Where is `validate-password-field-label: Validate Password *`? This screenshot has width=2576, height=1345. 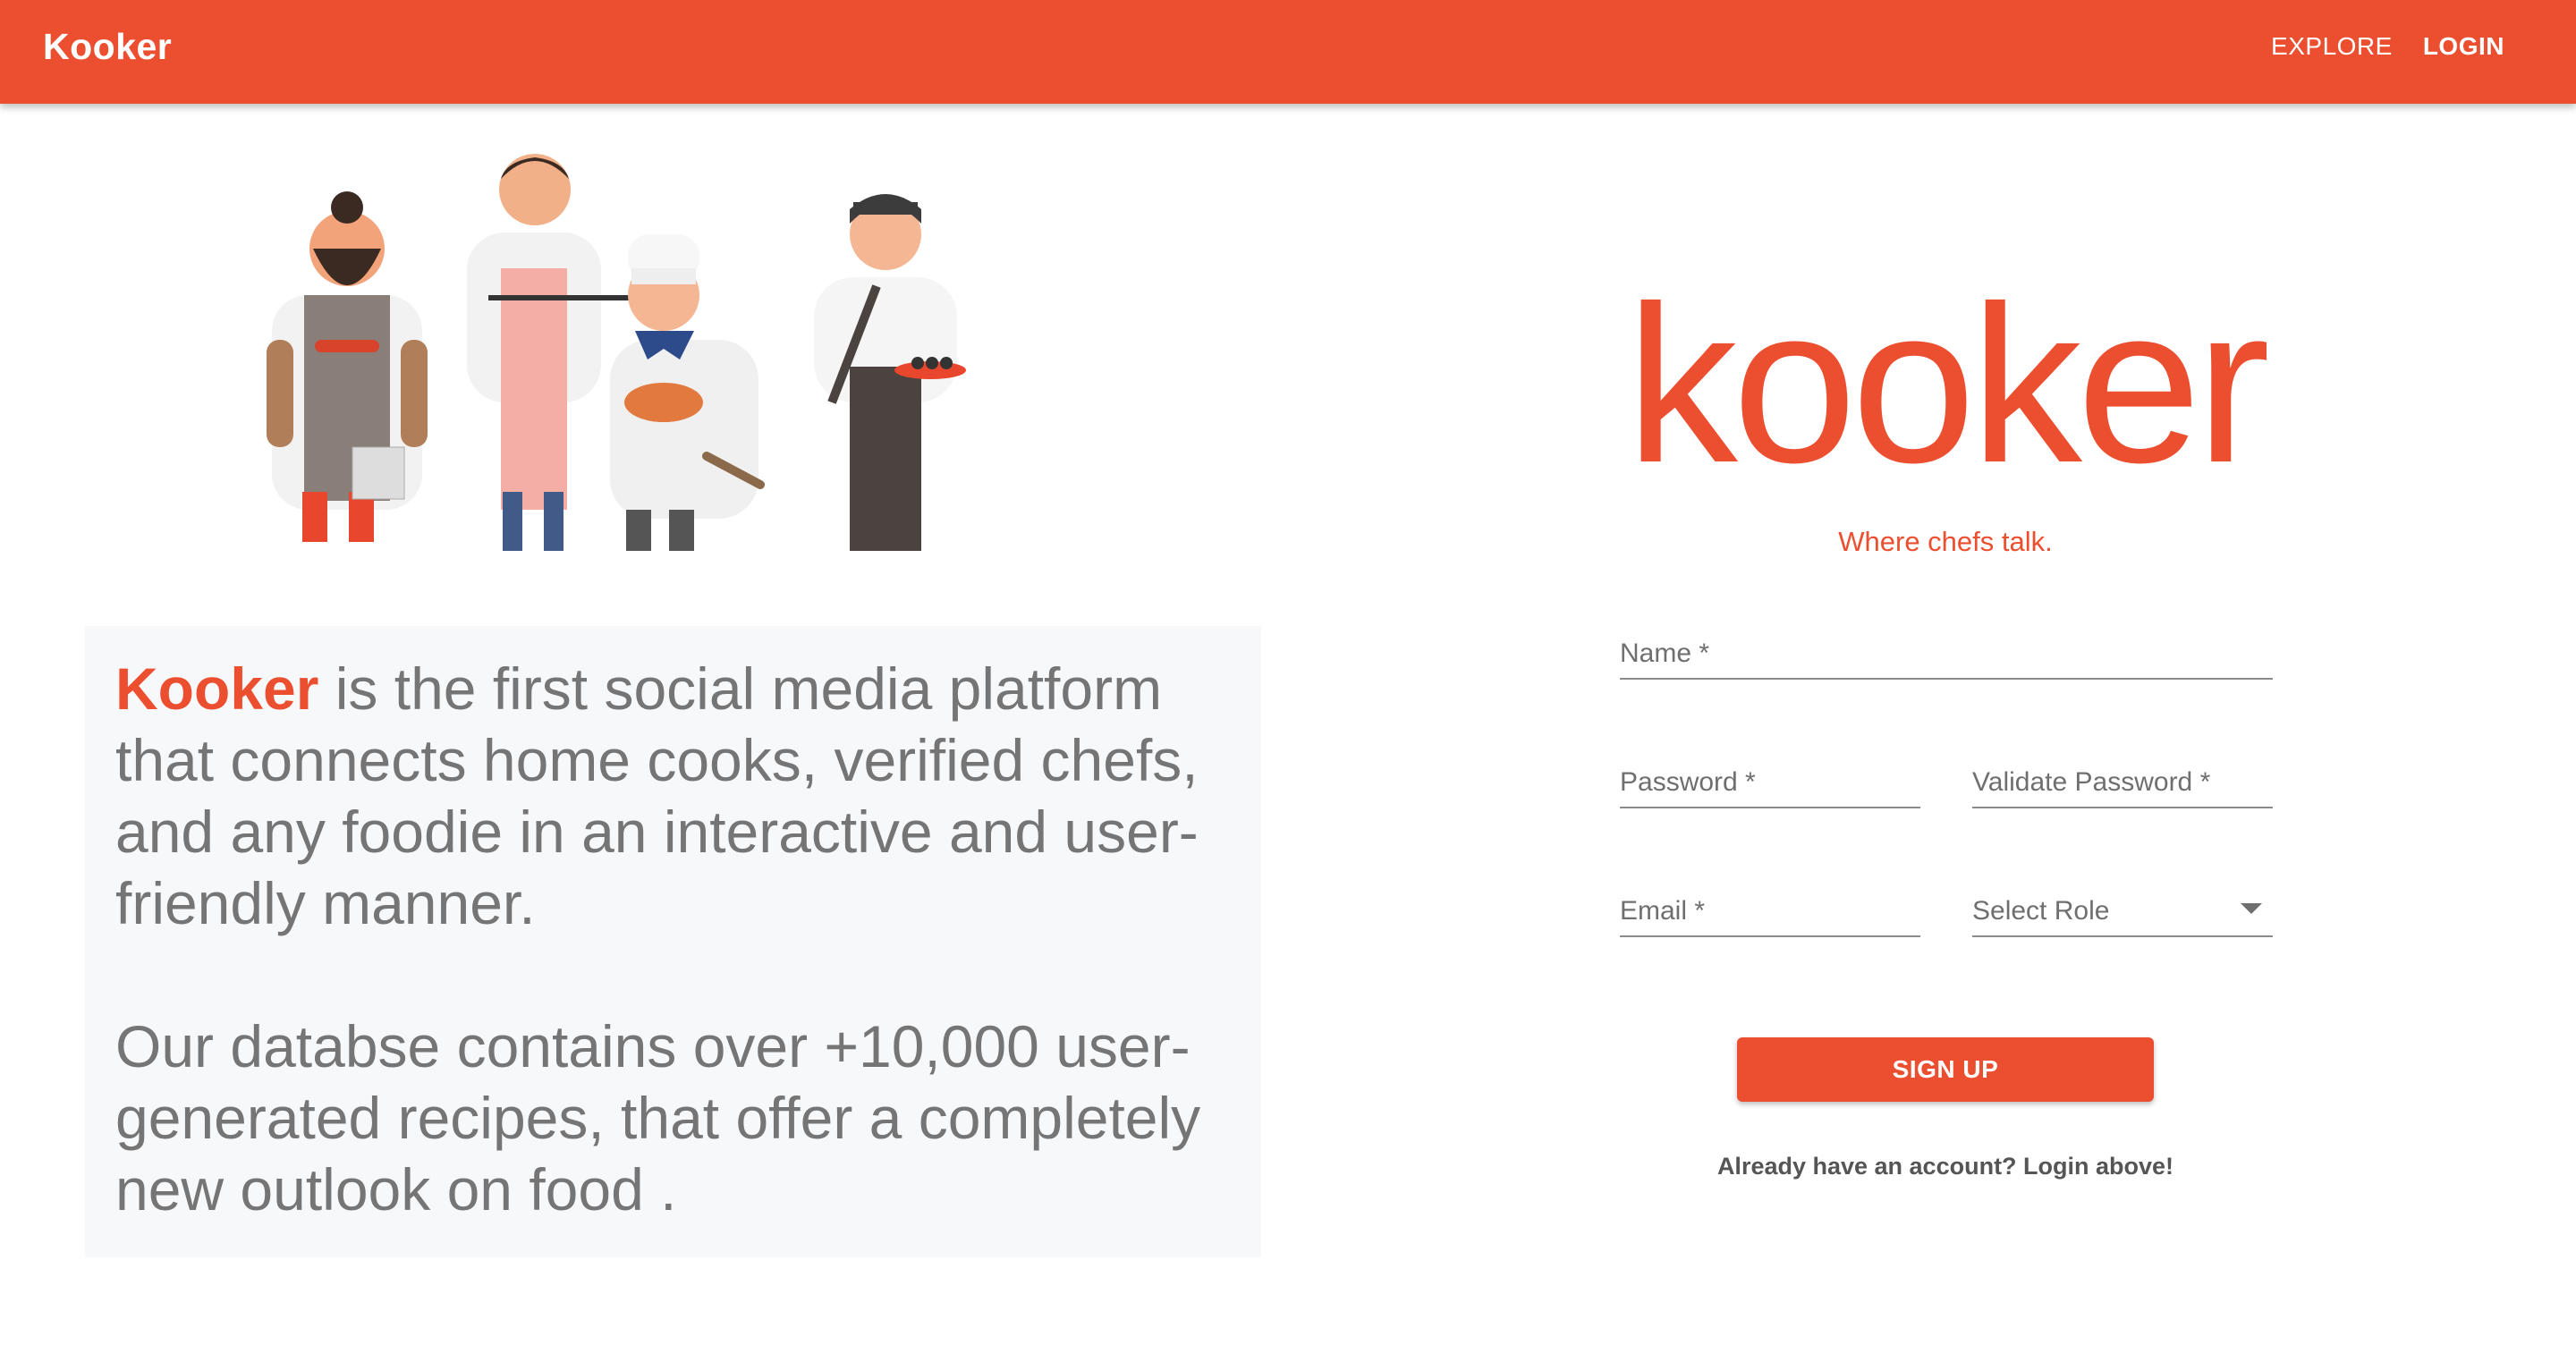
validate-password-field-label: Validate Password * is located at coordinates (2091, 782).